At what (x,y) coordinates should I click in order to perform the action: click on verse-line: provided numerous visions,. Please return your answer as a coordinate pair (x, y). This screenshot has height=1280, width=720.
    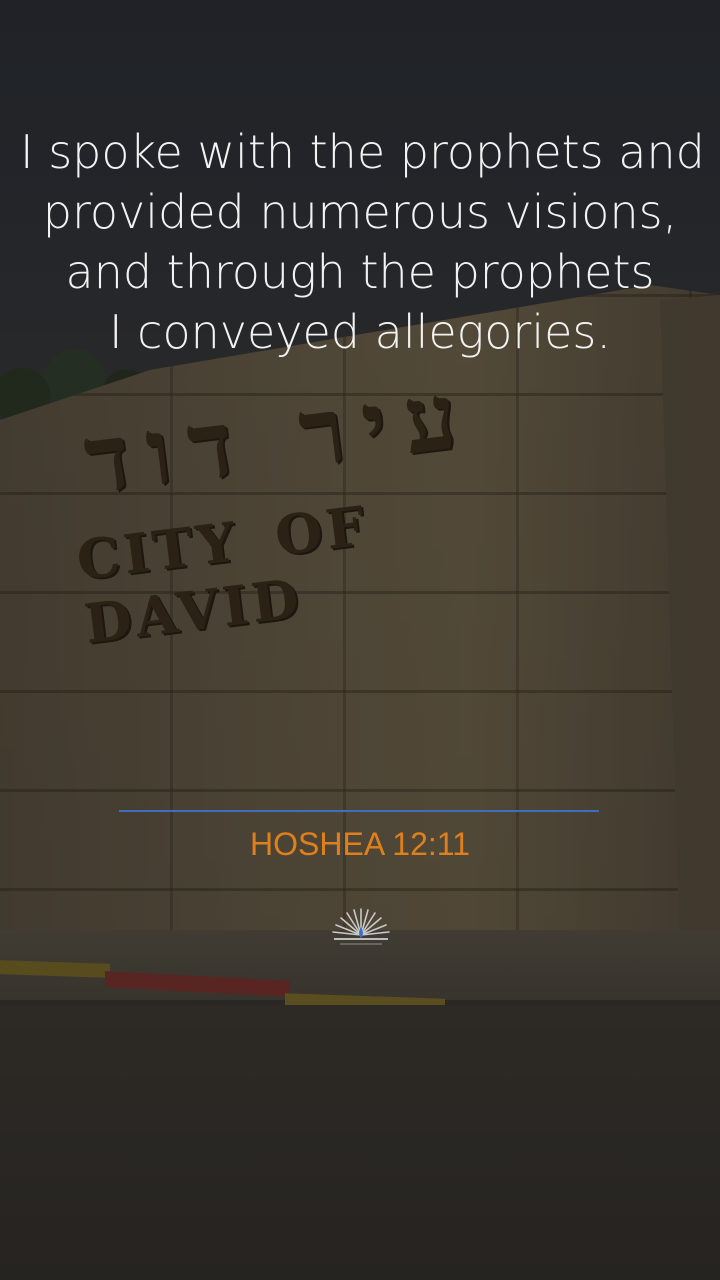
    Looking at the image, I should click on (360, 212).